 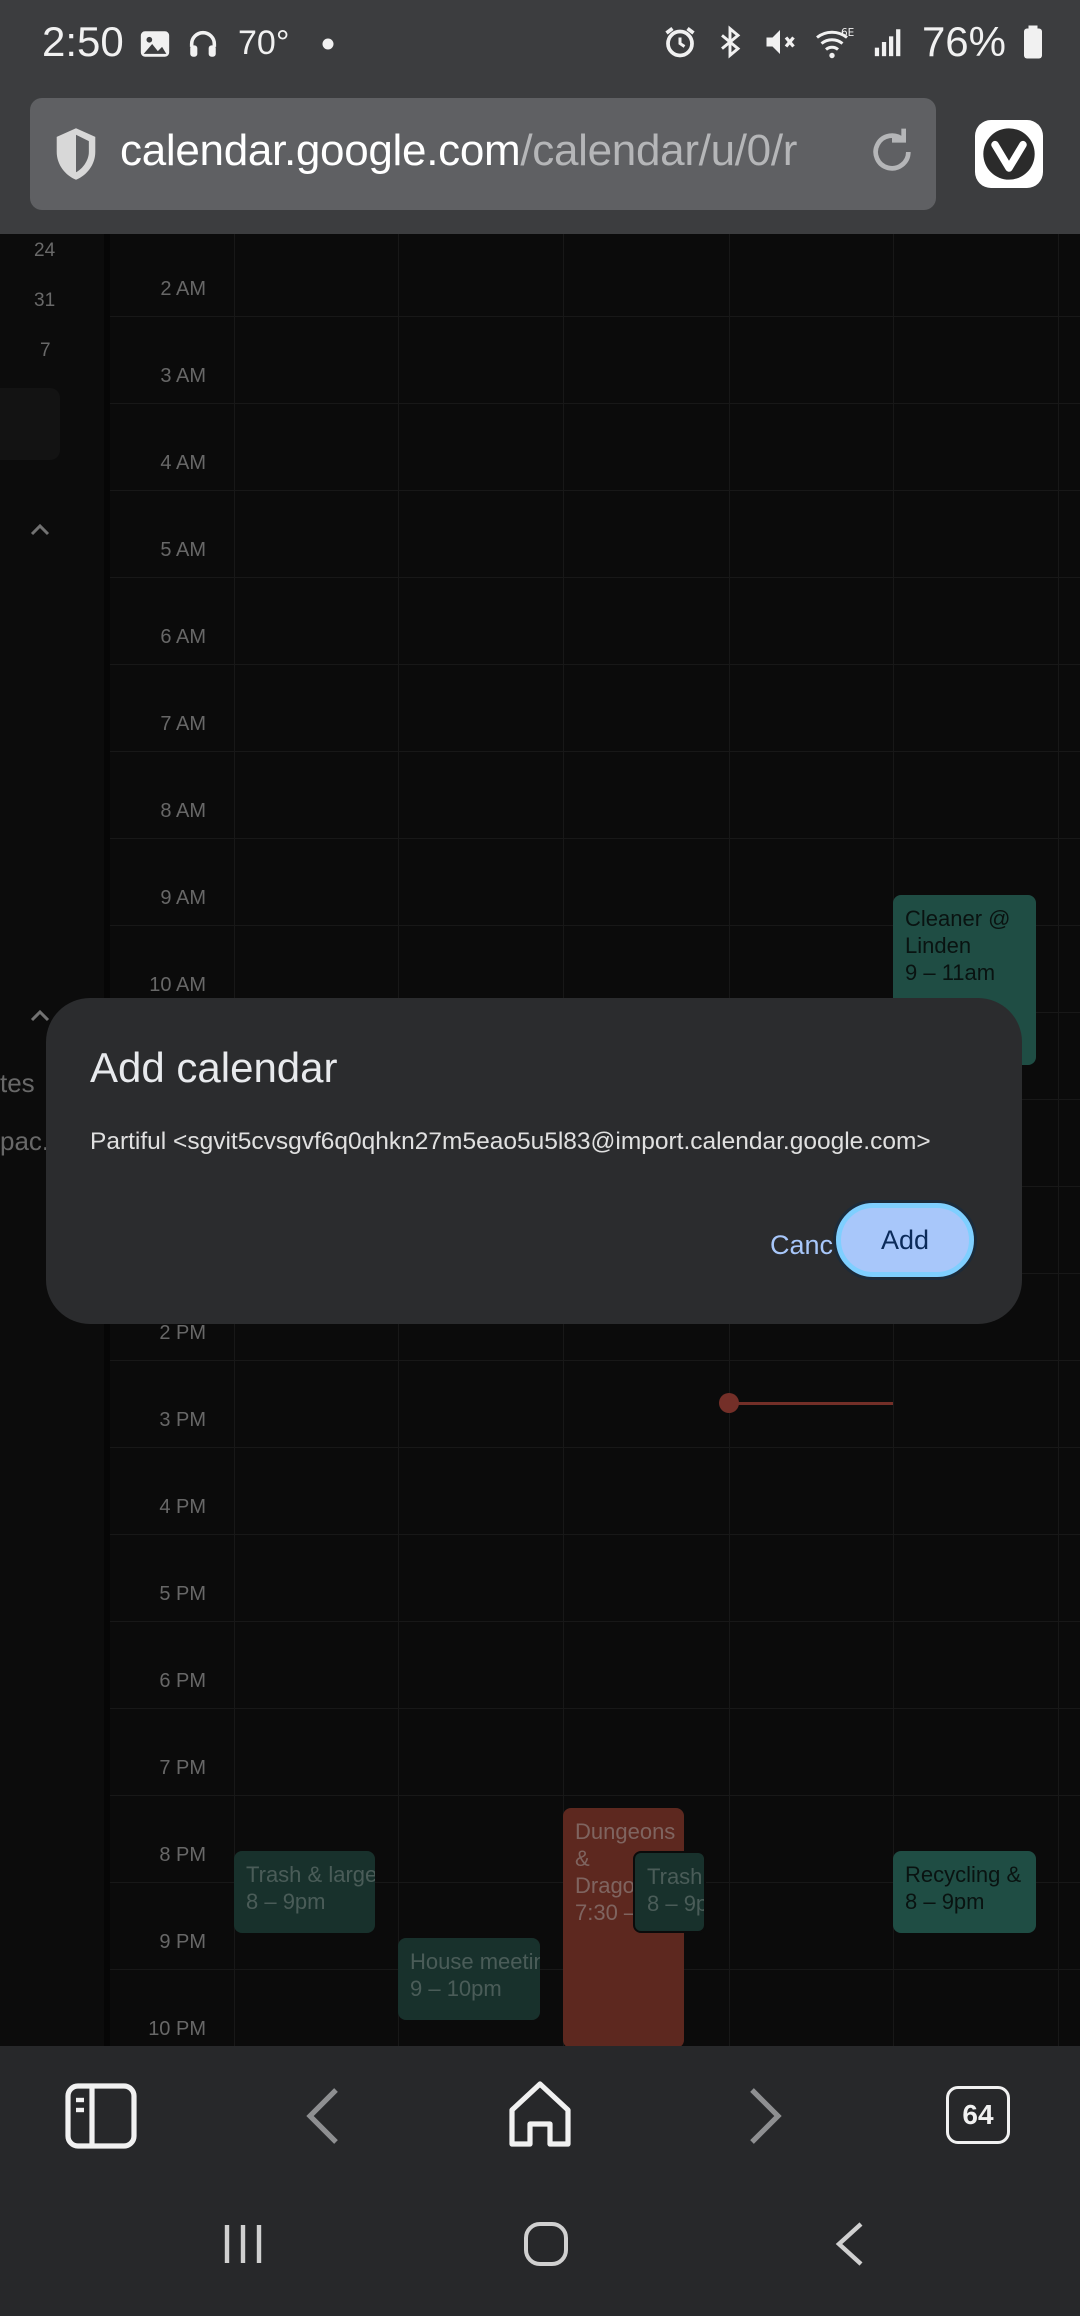 I want to click on url-text: calendar.google.com/calendar/u/0/r, so click(x=498, y=151).